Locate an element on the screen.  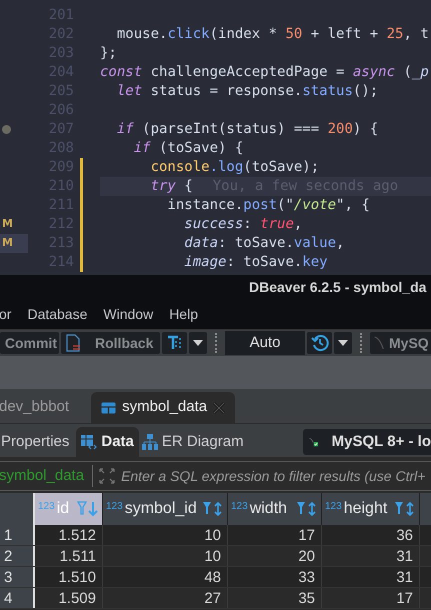
code-line: try { is located at coordinates (171, 186).